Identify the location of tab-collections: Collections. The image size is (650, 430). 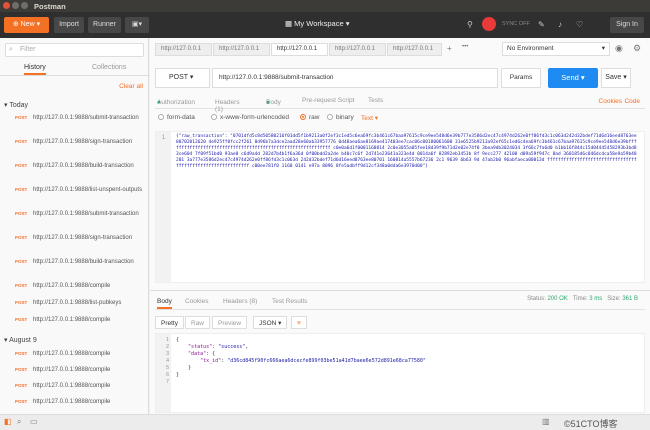
(109, 67).